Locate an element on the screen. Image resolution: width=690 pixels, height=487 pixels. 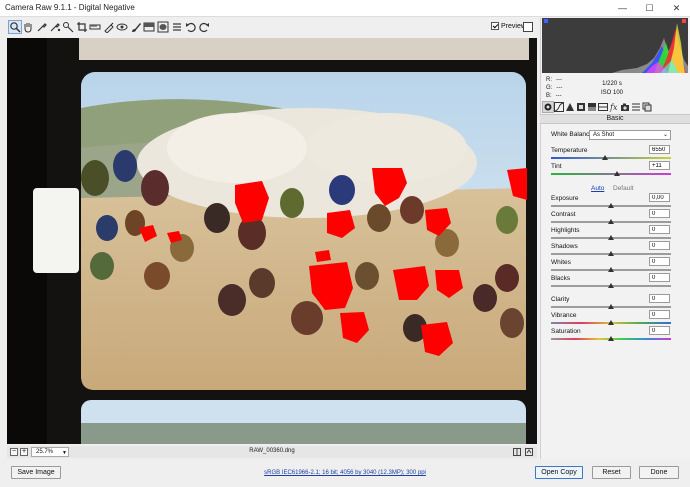
adjustment-brush-icon is located at coordinates (136, 27).